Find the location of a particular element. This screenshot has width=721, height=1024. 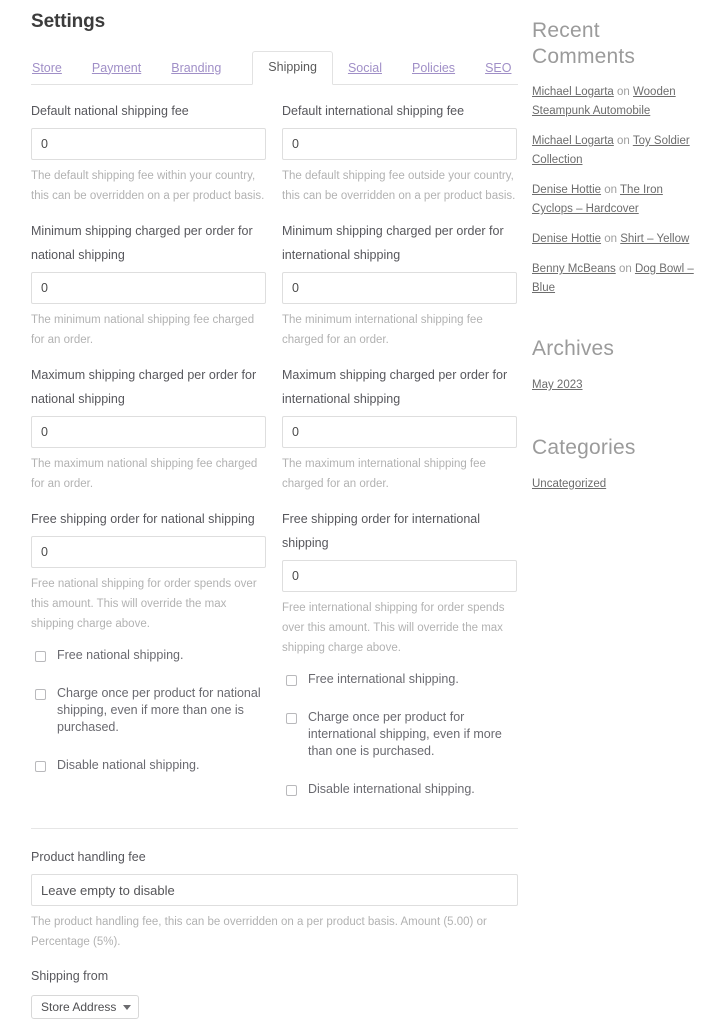

recent-comment-item: Denise Hottie on Shirt – Yellow is located at coordinates (618, 239).